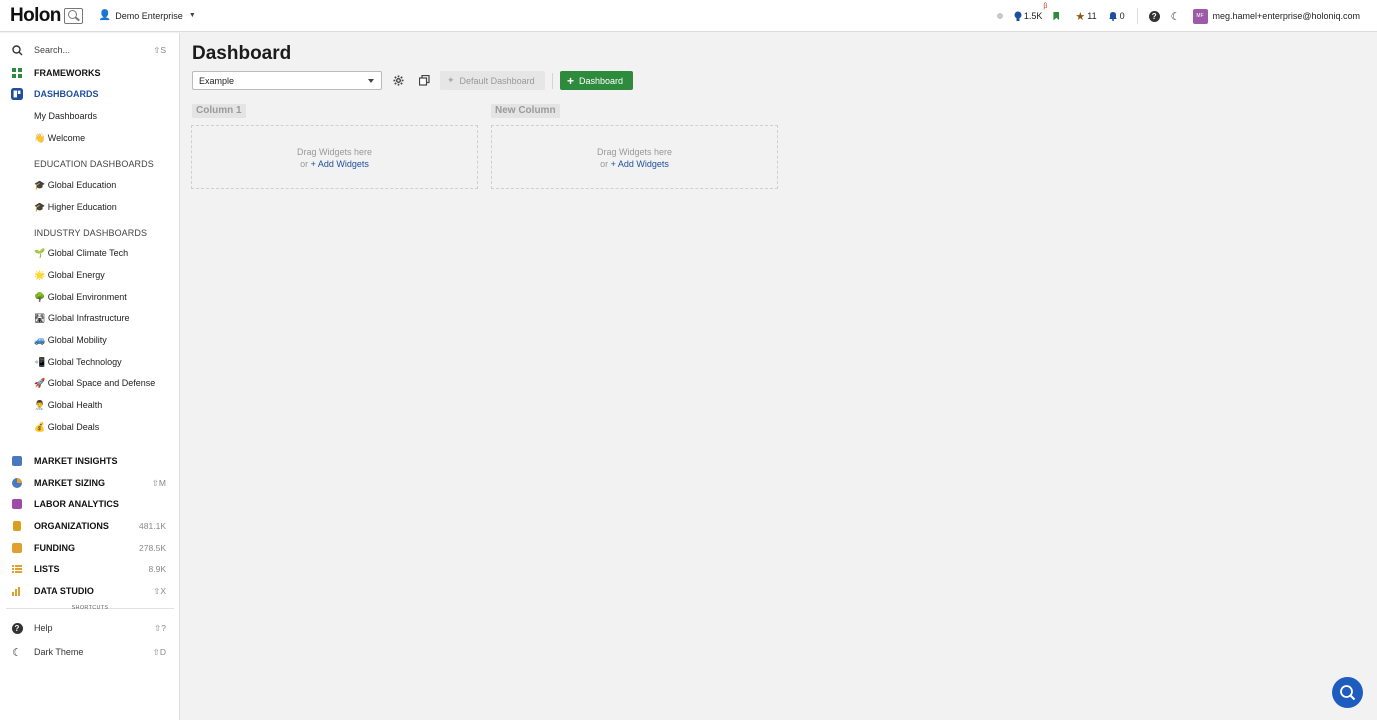  Describe the element at coordinates (90, 318) in the screenshot. I see `sidebar-item-global-infrastructure: 🛣 Global Infrastructure` at that location.